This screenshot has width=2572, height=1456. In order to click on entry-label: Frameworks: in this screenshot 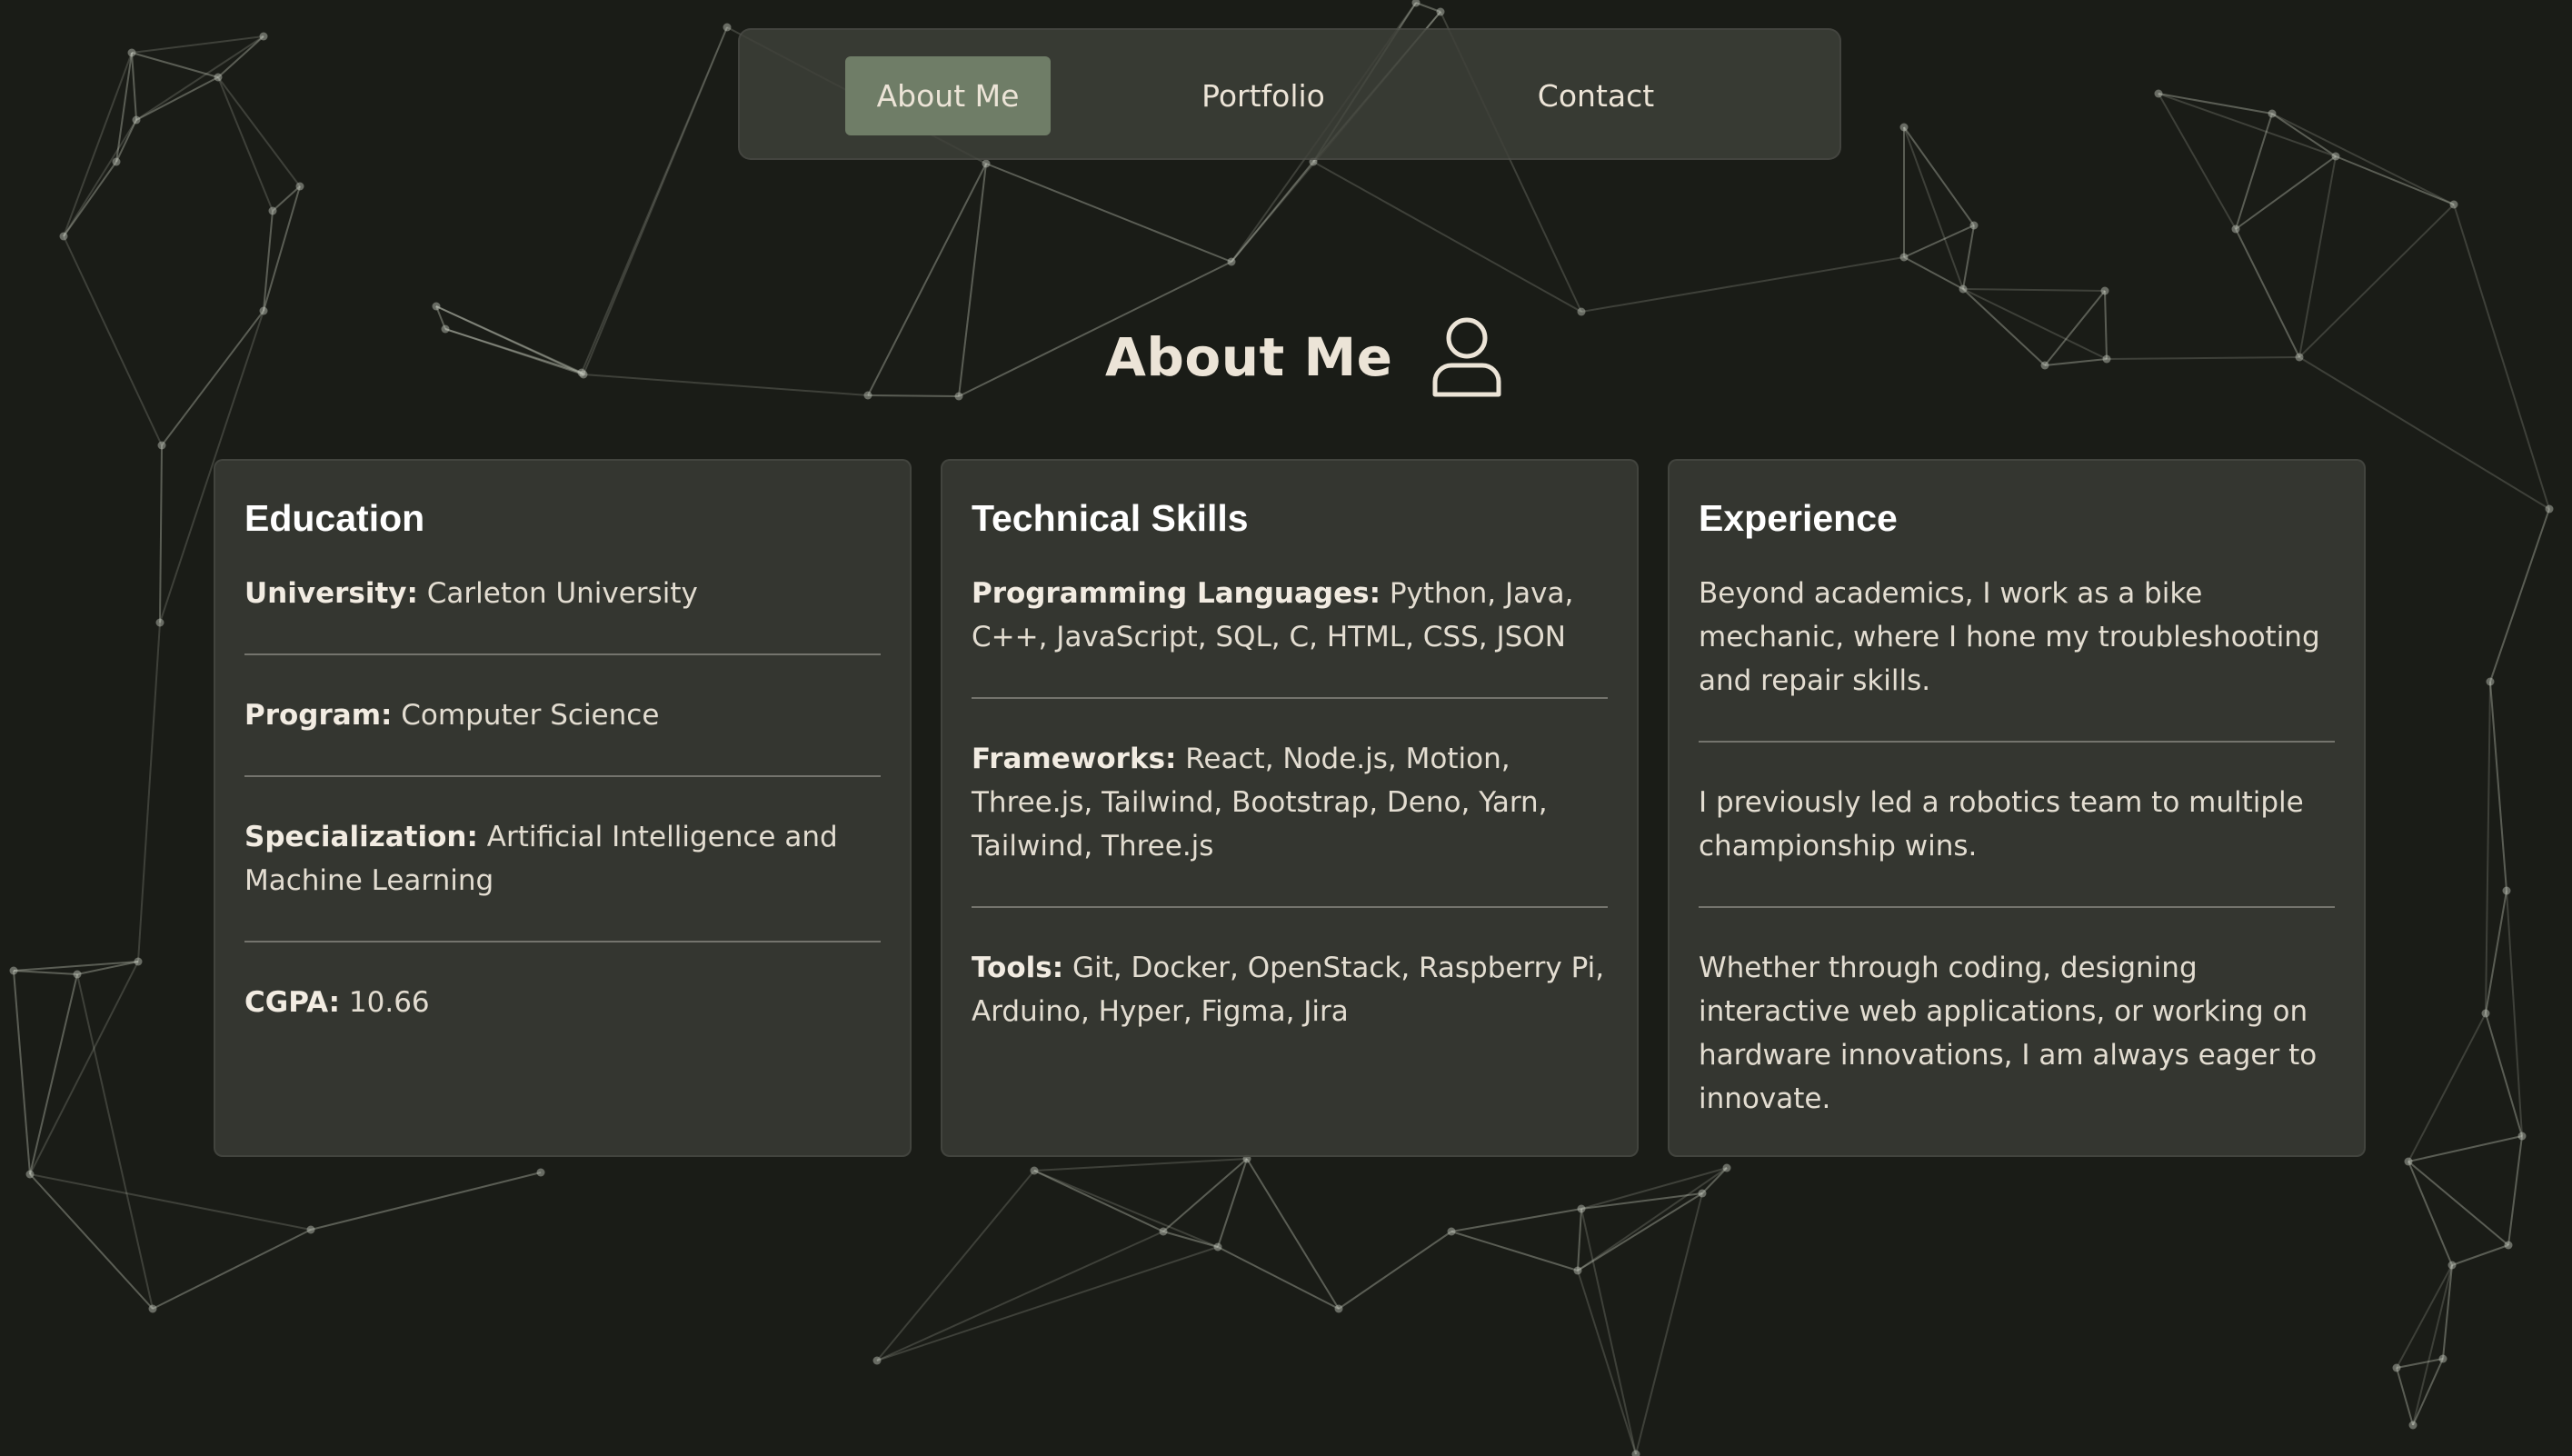, I will do `click(1074, 759)`.